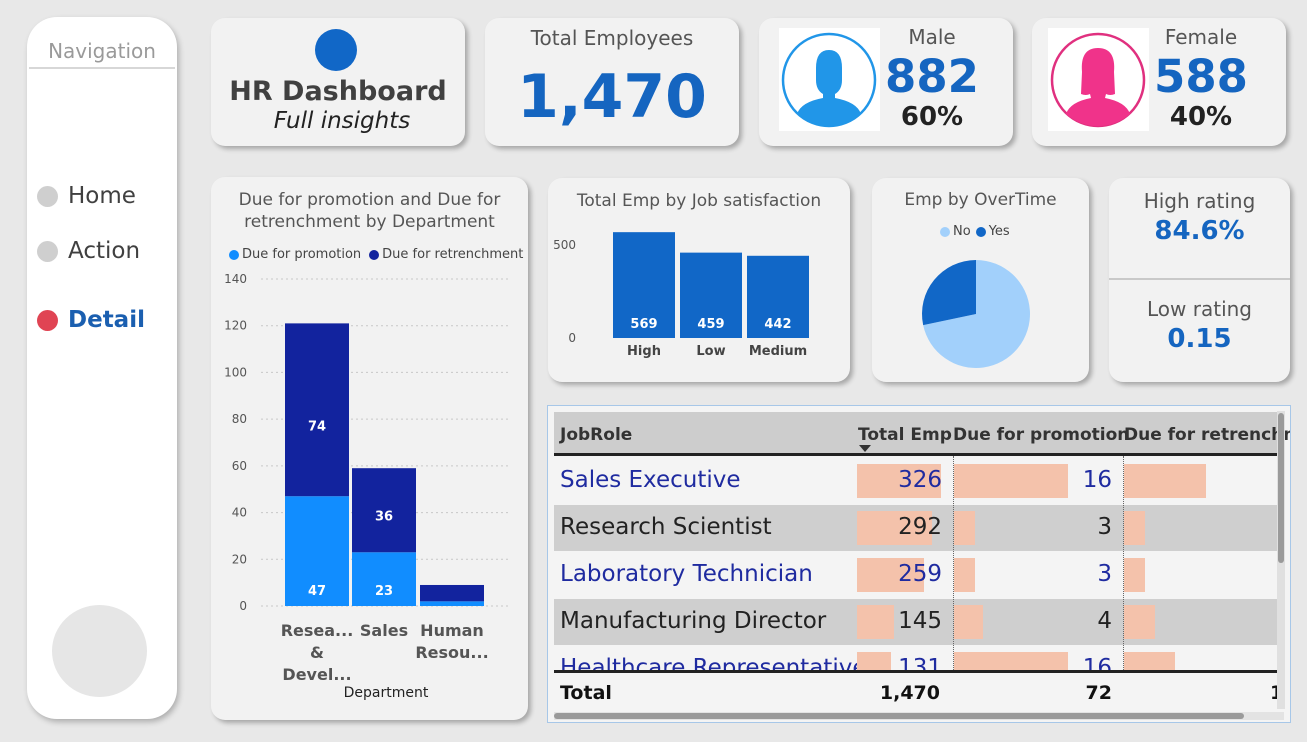 The width and height of the screenshot is (1307, 742). I want to click on bar-data-label: 459, so click(710, 324).